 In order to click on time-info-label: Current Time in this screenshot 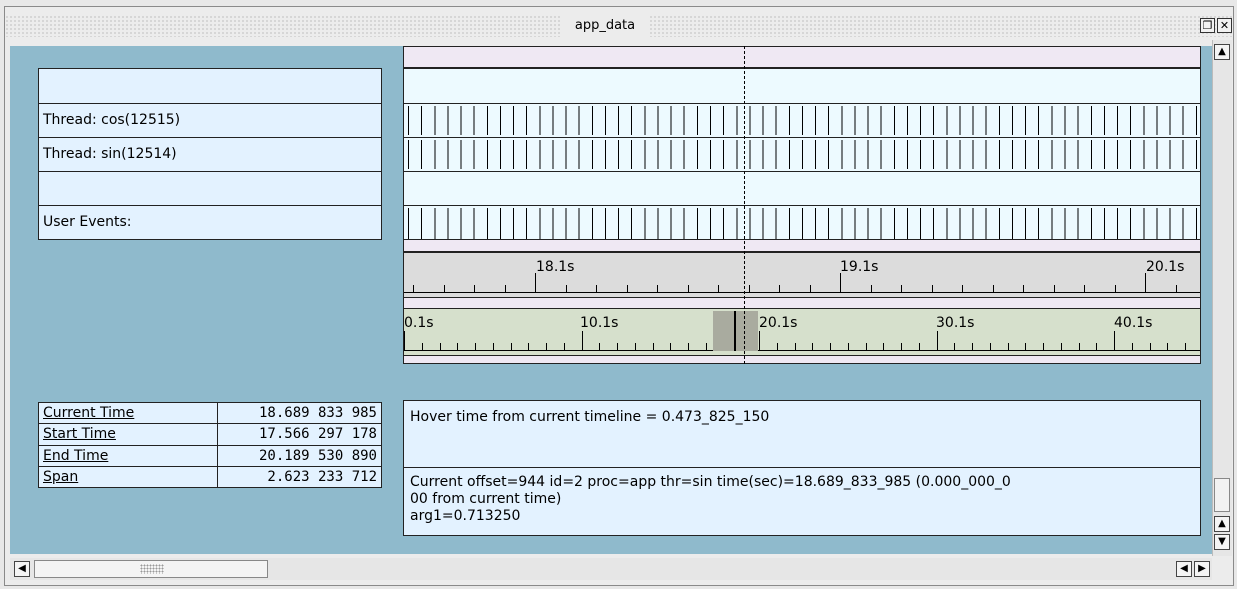, I will do `click(128, 413)`.